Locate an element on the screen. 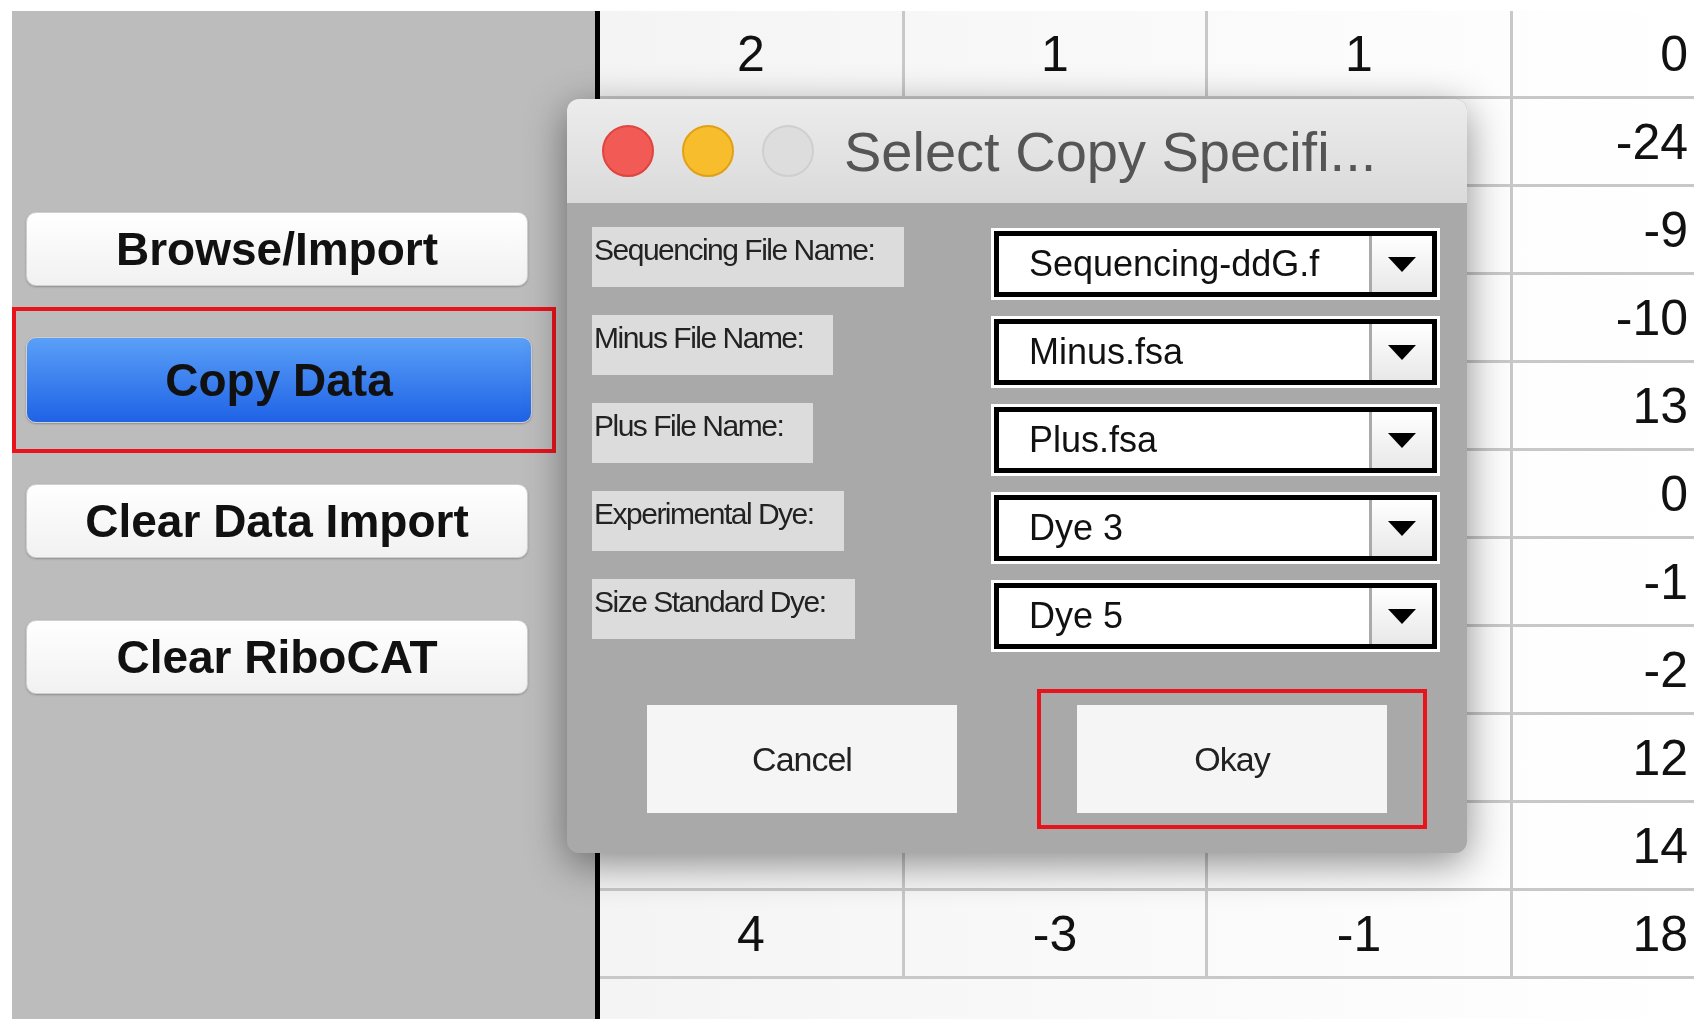 This screenshot has width=1694, height=1019. table-cell: 14 is located at coordinates (1603, 847).